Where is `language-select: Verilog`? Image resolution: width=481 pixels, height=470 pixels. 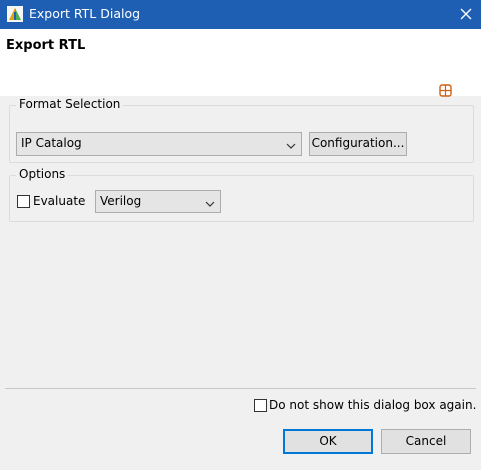
language-select: Verilog is located at coordinates (158, 201).